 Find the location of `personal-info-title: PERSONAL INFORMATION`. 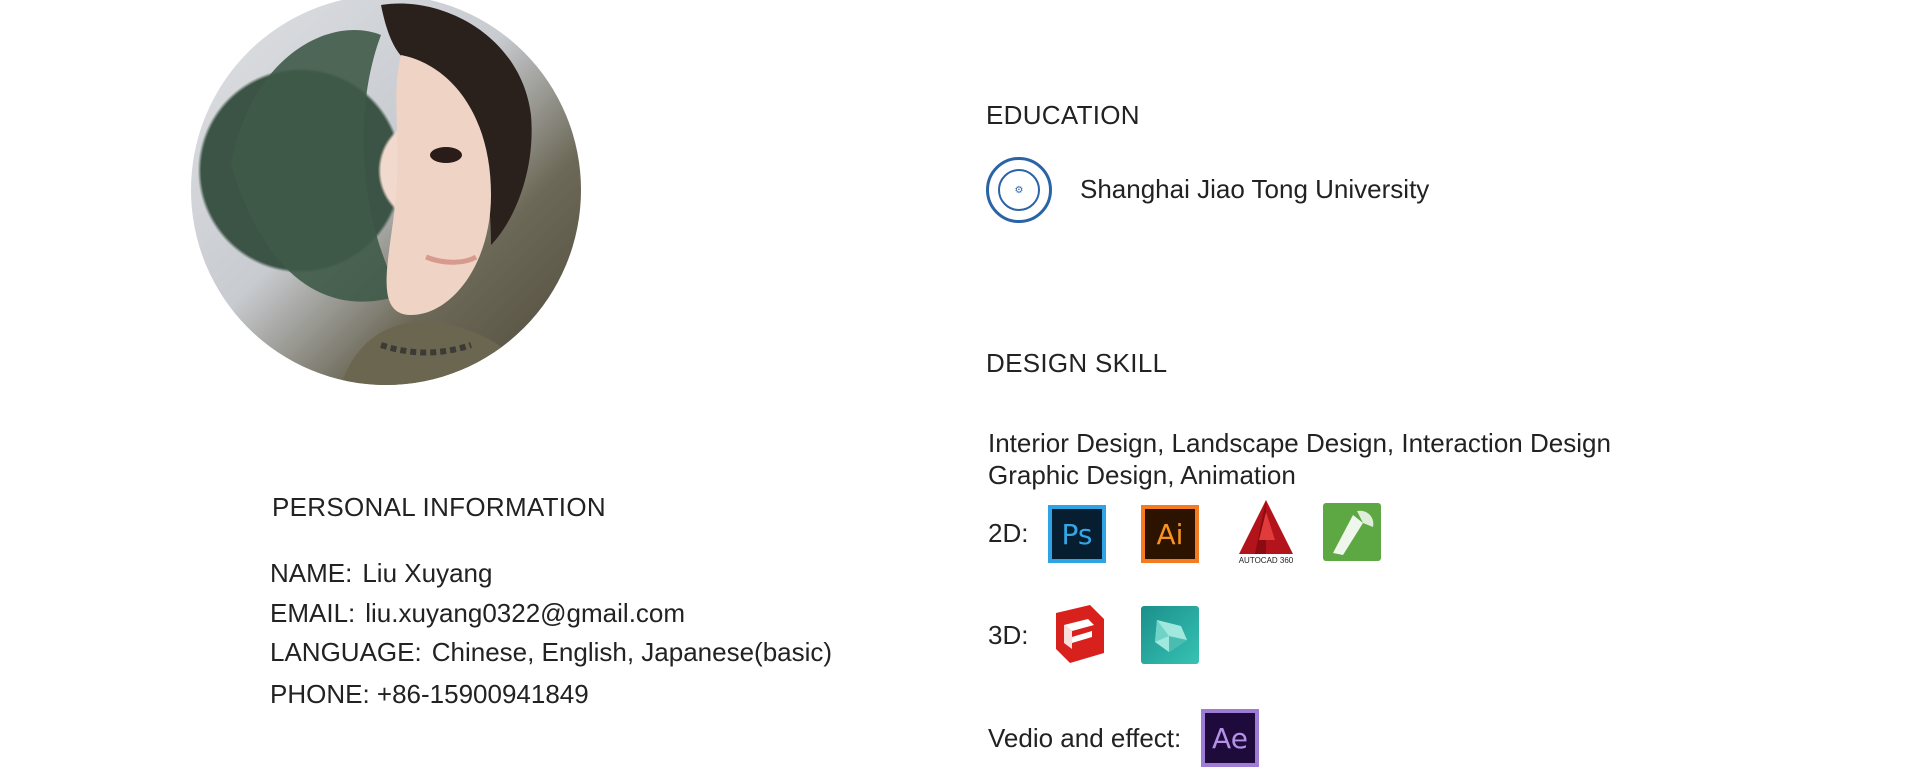

personal-info-title: PERSONAL INFORMATION is located at coordinates (439, 507).